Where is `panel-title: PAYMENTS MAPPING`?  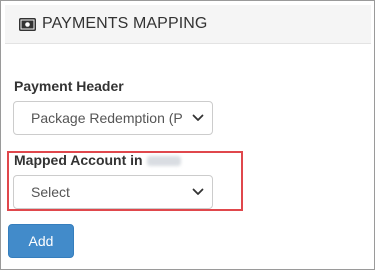 panel-title: PAYMENTS MAPPING is located at coordinates (125, 23).